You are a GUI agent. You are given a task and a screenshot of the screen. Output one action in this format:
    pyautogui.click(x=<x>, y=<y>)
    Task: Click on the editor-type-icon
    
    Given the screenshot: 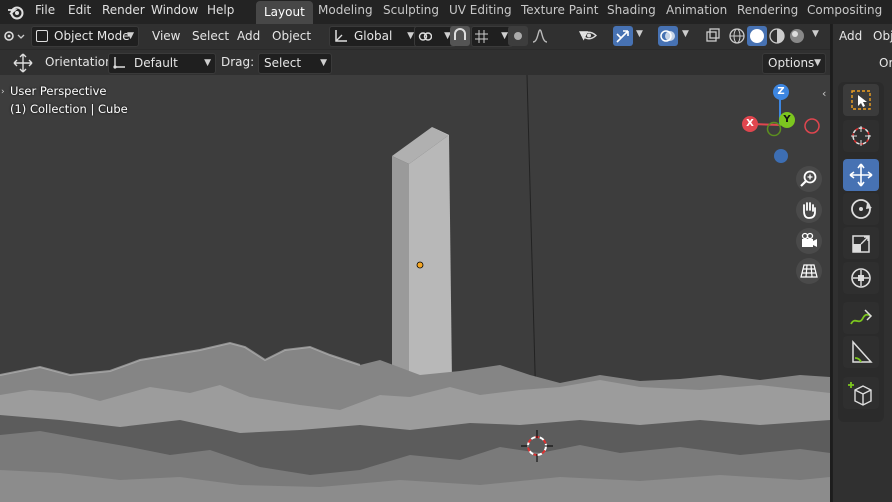 What is the action you would take?
    pyautogui.click(x=14, y=36)
    